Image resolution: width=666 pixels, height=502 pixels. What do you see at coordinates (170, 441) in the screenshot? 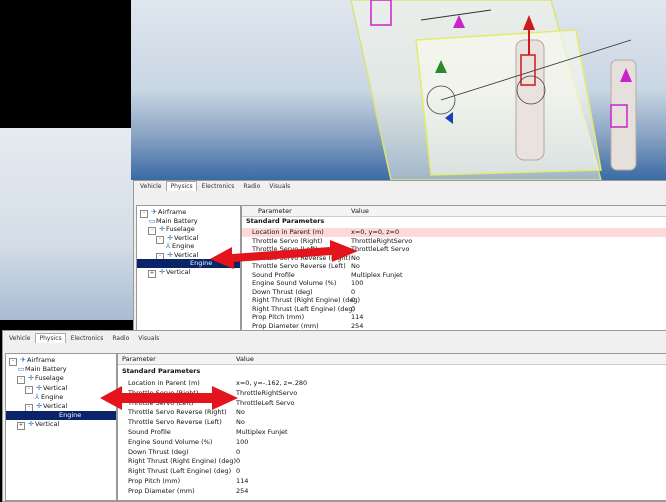
I see `parameter-name: Engine Sound Volume (%)` at bounding box center [170, 441].